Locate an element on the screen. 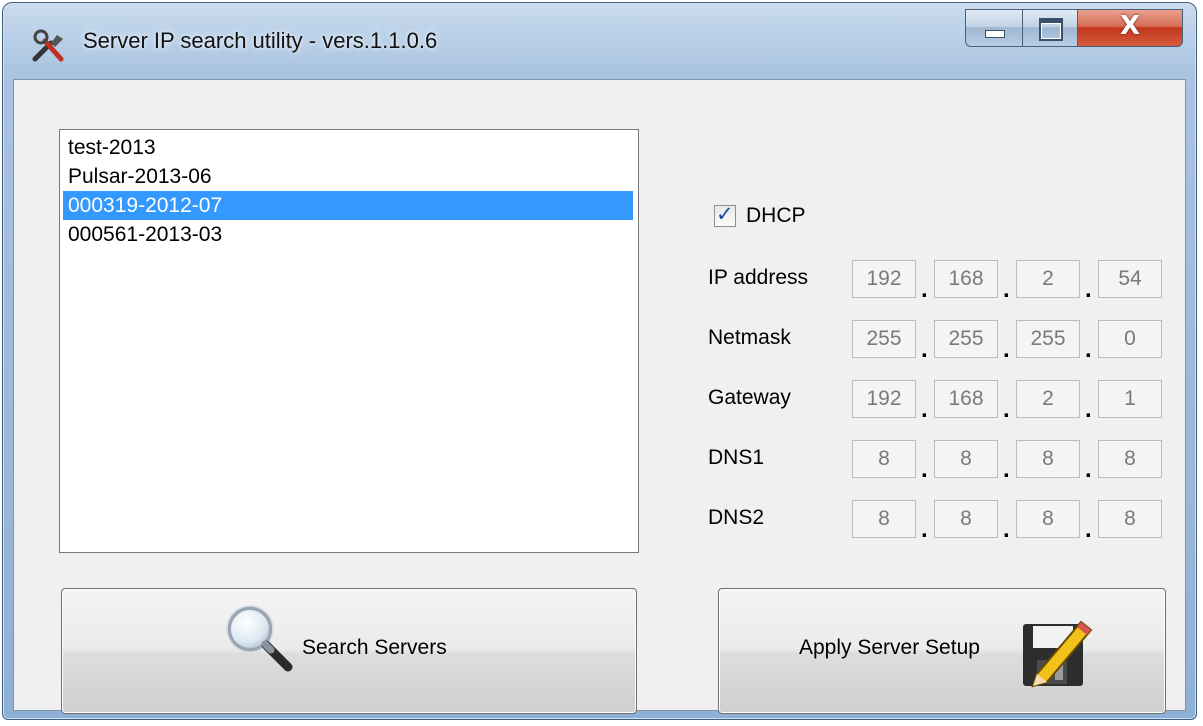  dns2-octet-4: 8 is located at coordinates (1130, 519).